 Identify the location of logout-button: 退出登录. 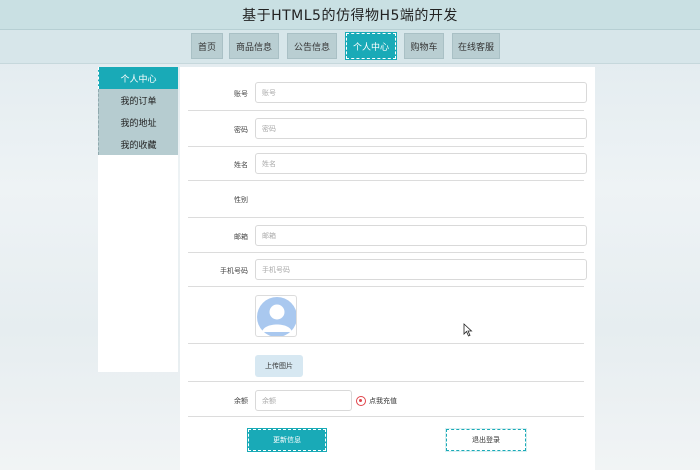
(486, 440).